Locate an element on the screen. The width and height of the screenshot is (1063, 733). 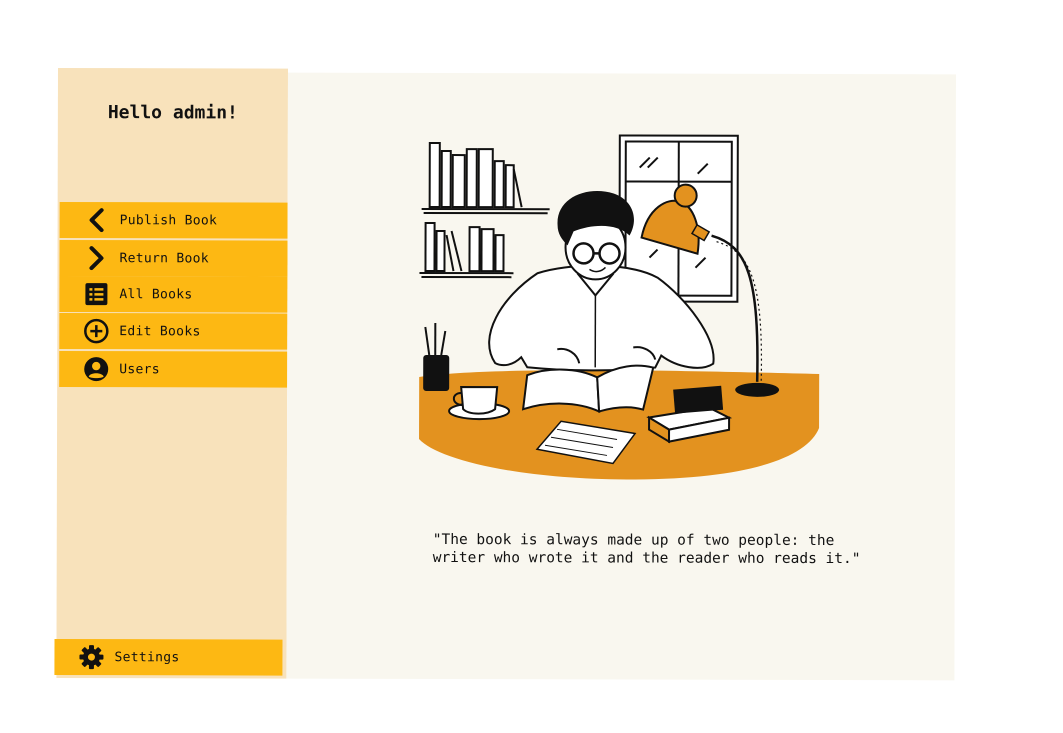
sidebar-item-users: Users is located at coordinates (173, 369).